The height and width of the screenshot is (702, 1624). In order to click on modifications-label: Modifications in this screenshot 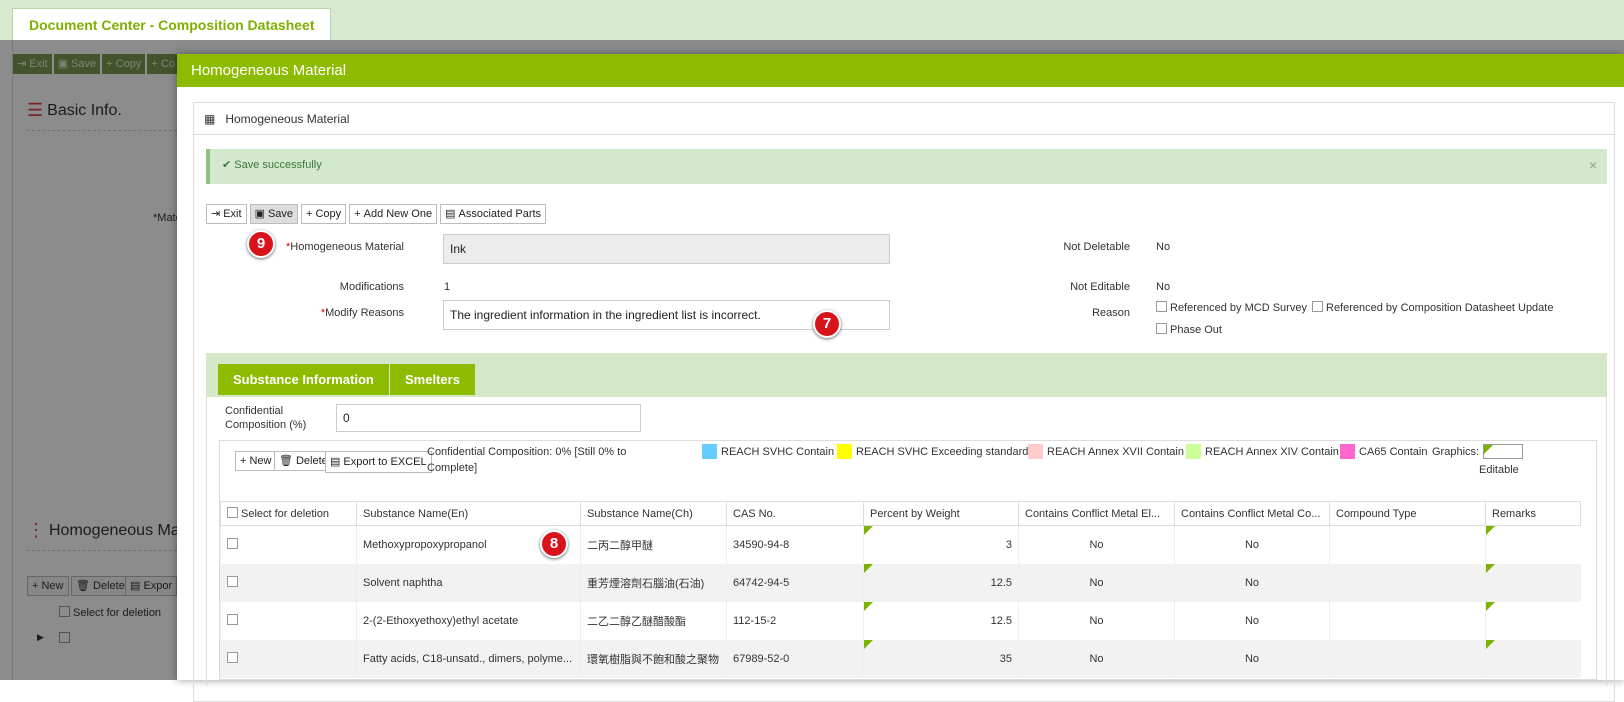, I will do `click(371, 287)`.